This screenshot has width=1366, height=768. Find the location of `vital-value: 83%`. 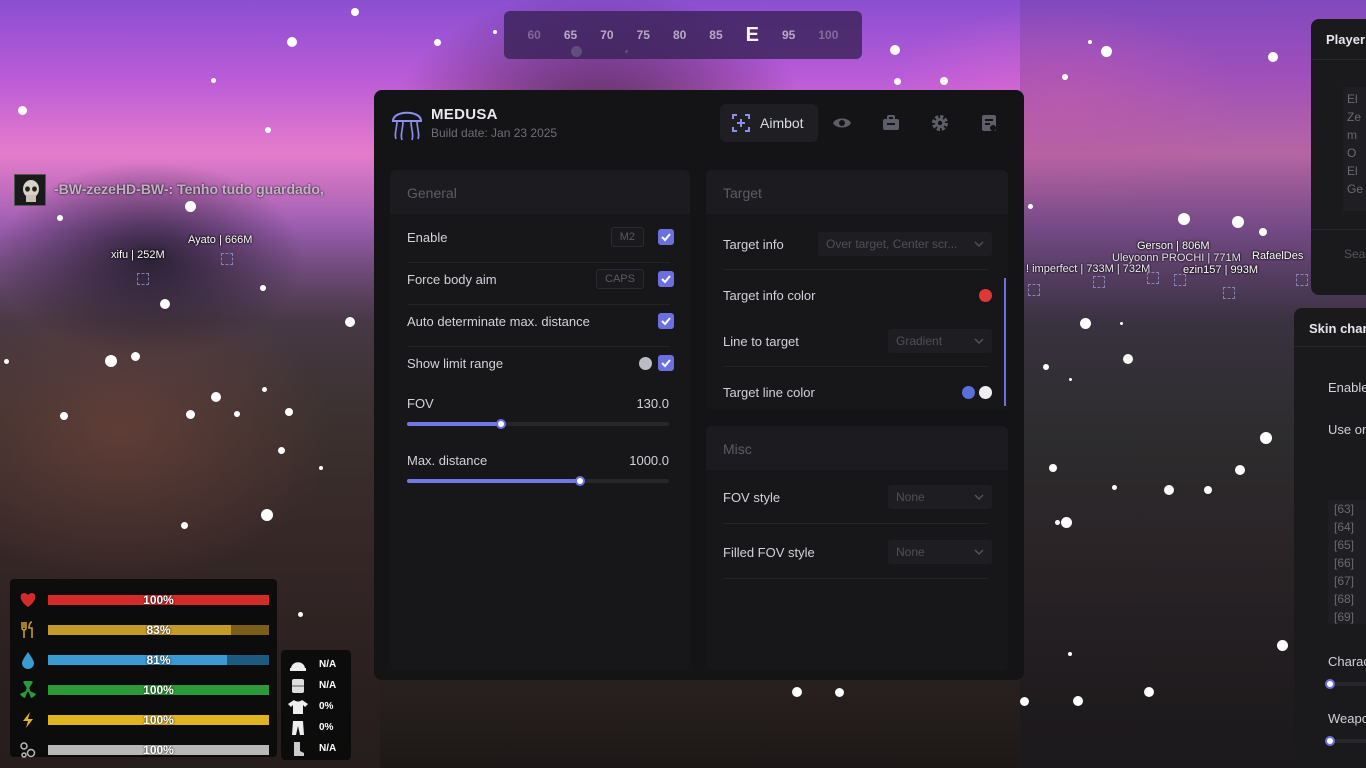

vital-value: 83% is located at coordinates (158, 630).